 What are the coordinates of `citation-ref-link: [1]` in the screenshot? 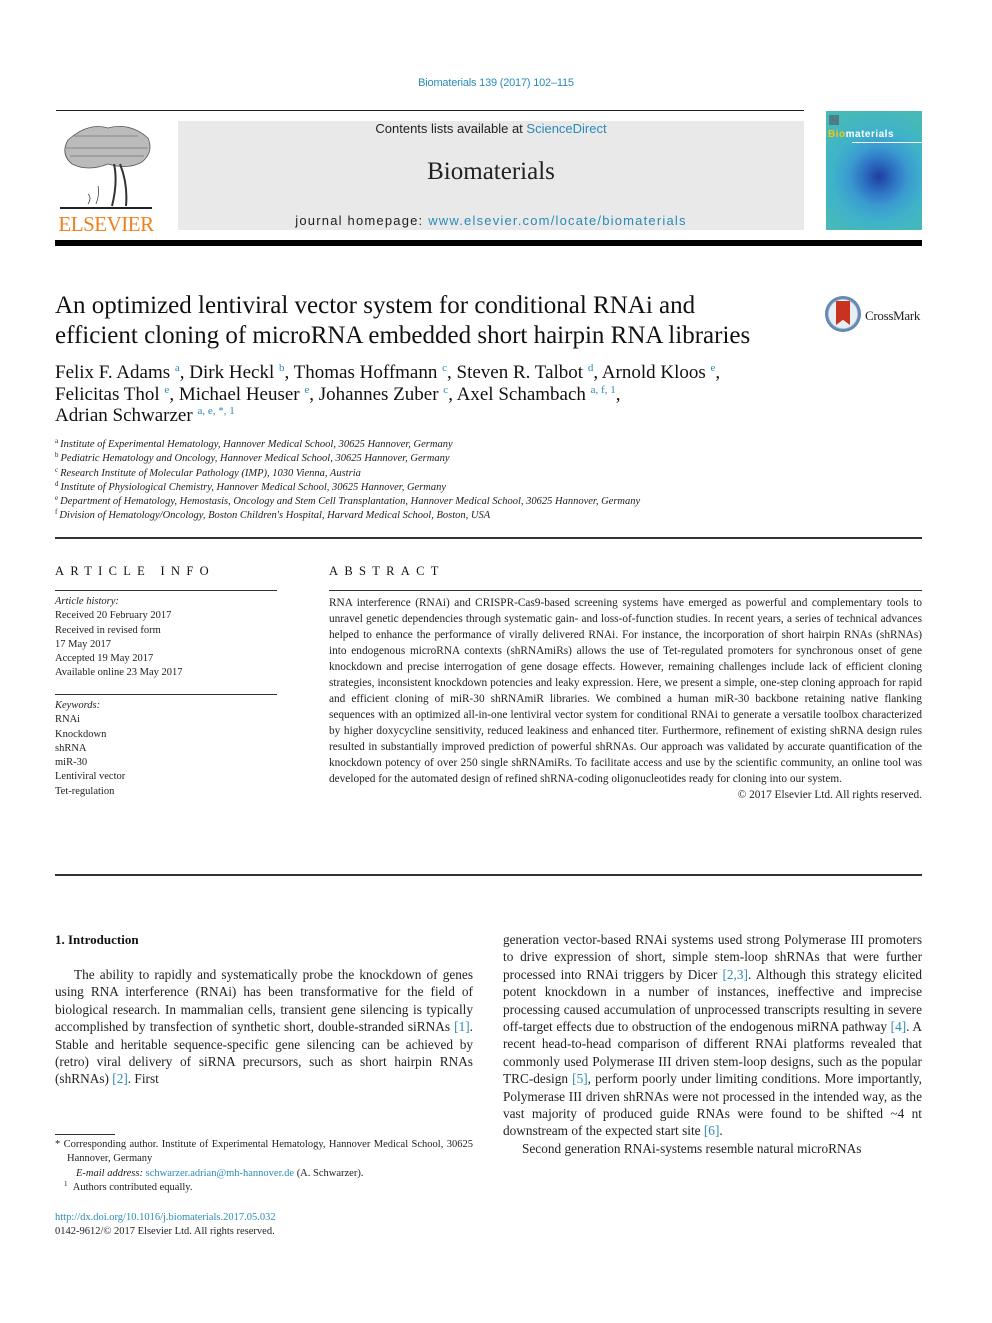 It's located at (462, 1026).